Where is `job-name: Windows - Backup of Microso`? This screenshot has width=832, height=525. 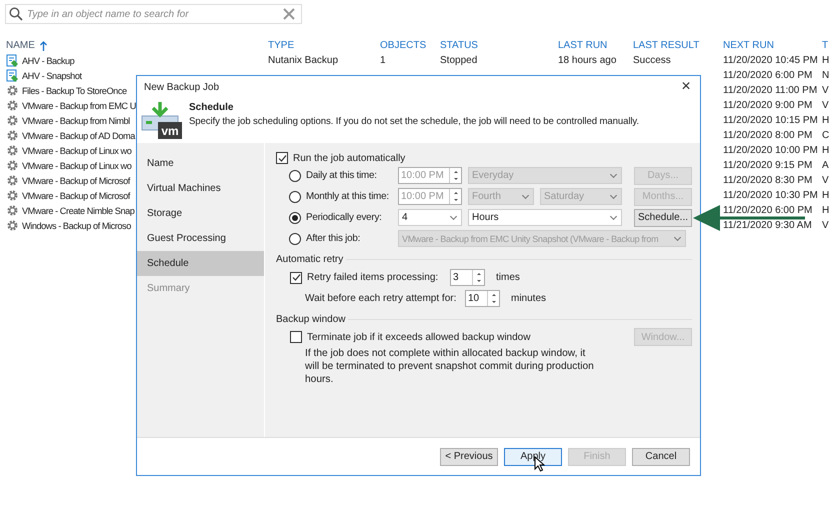 job-name: Windows - Backup of Microso is located at coordinates (76, 225).